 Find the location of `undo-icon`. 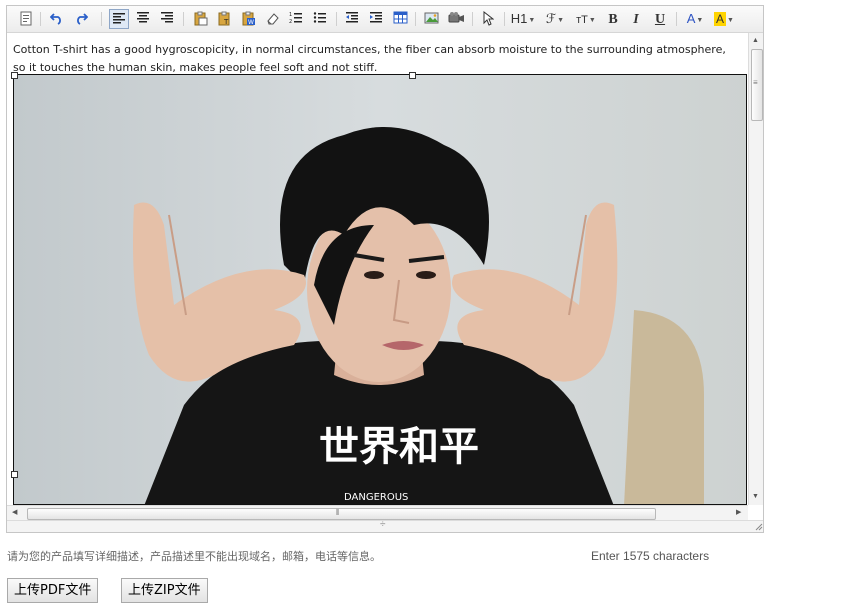

undo-icon is located at coordinates (57, 18).